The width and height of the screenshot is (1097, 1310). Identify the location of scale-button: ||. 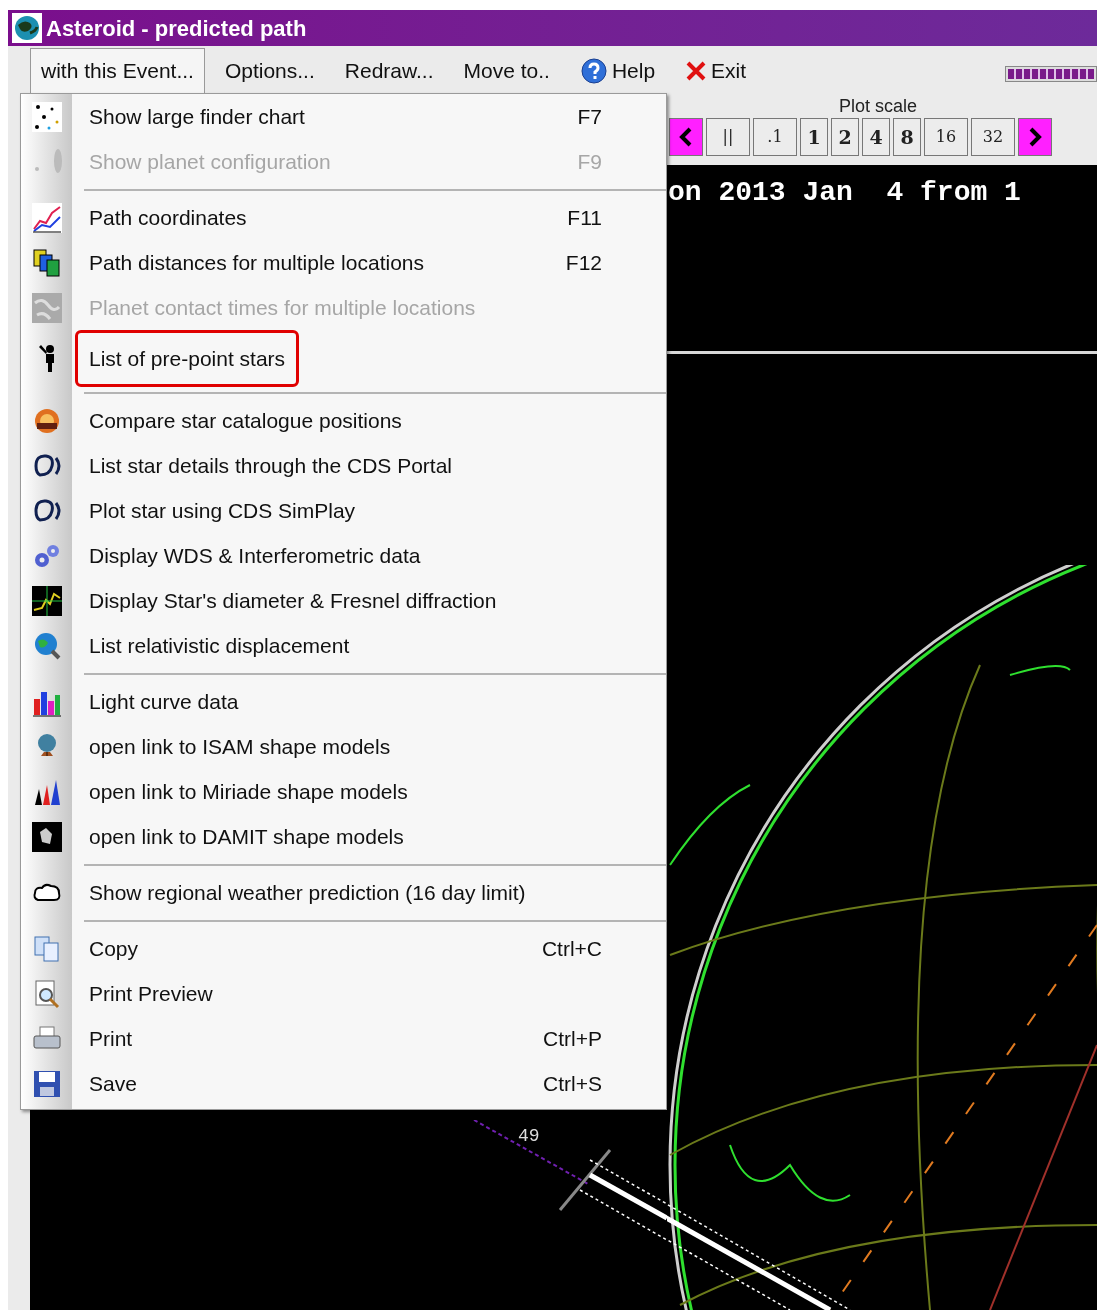
(728, 137).